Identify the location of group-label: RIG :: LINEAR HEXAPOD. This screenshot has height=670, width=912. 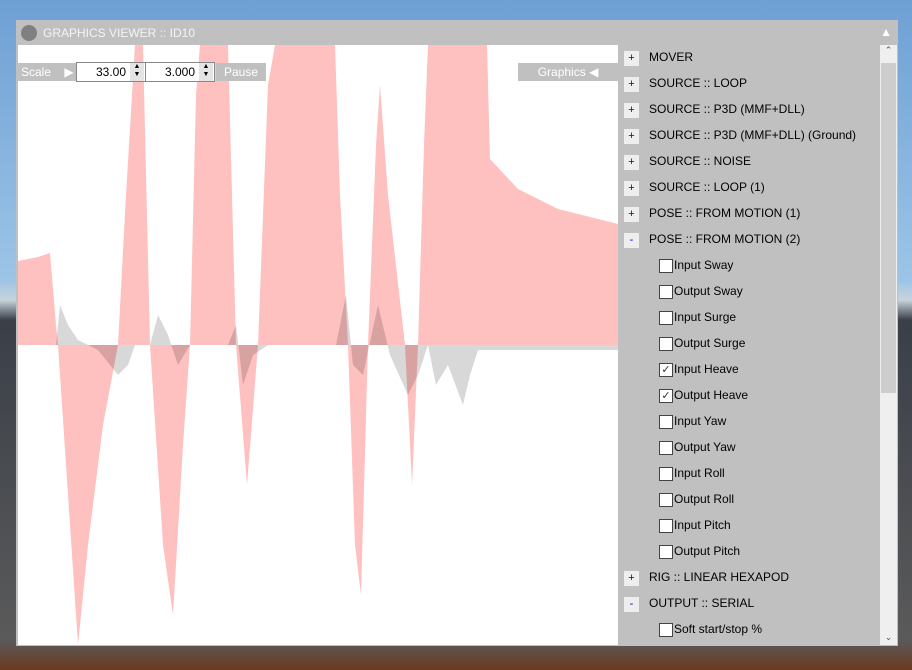
(719, 577).